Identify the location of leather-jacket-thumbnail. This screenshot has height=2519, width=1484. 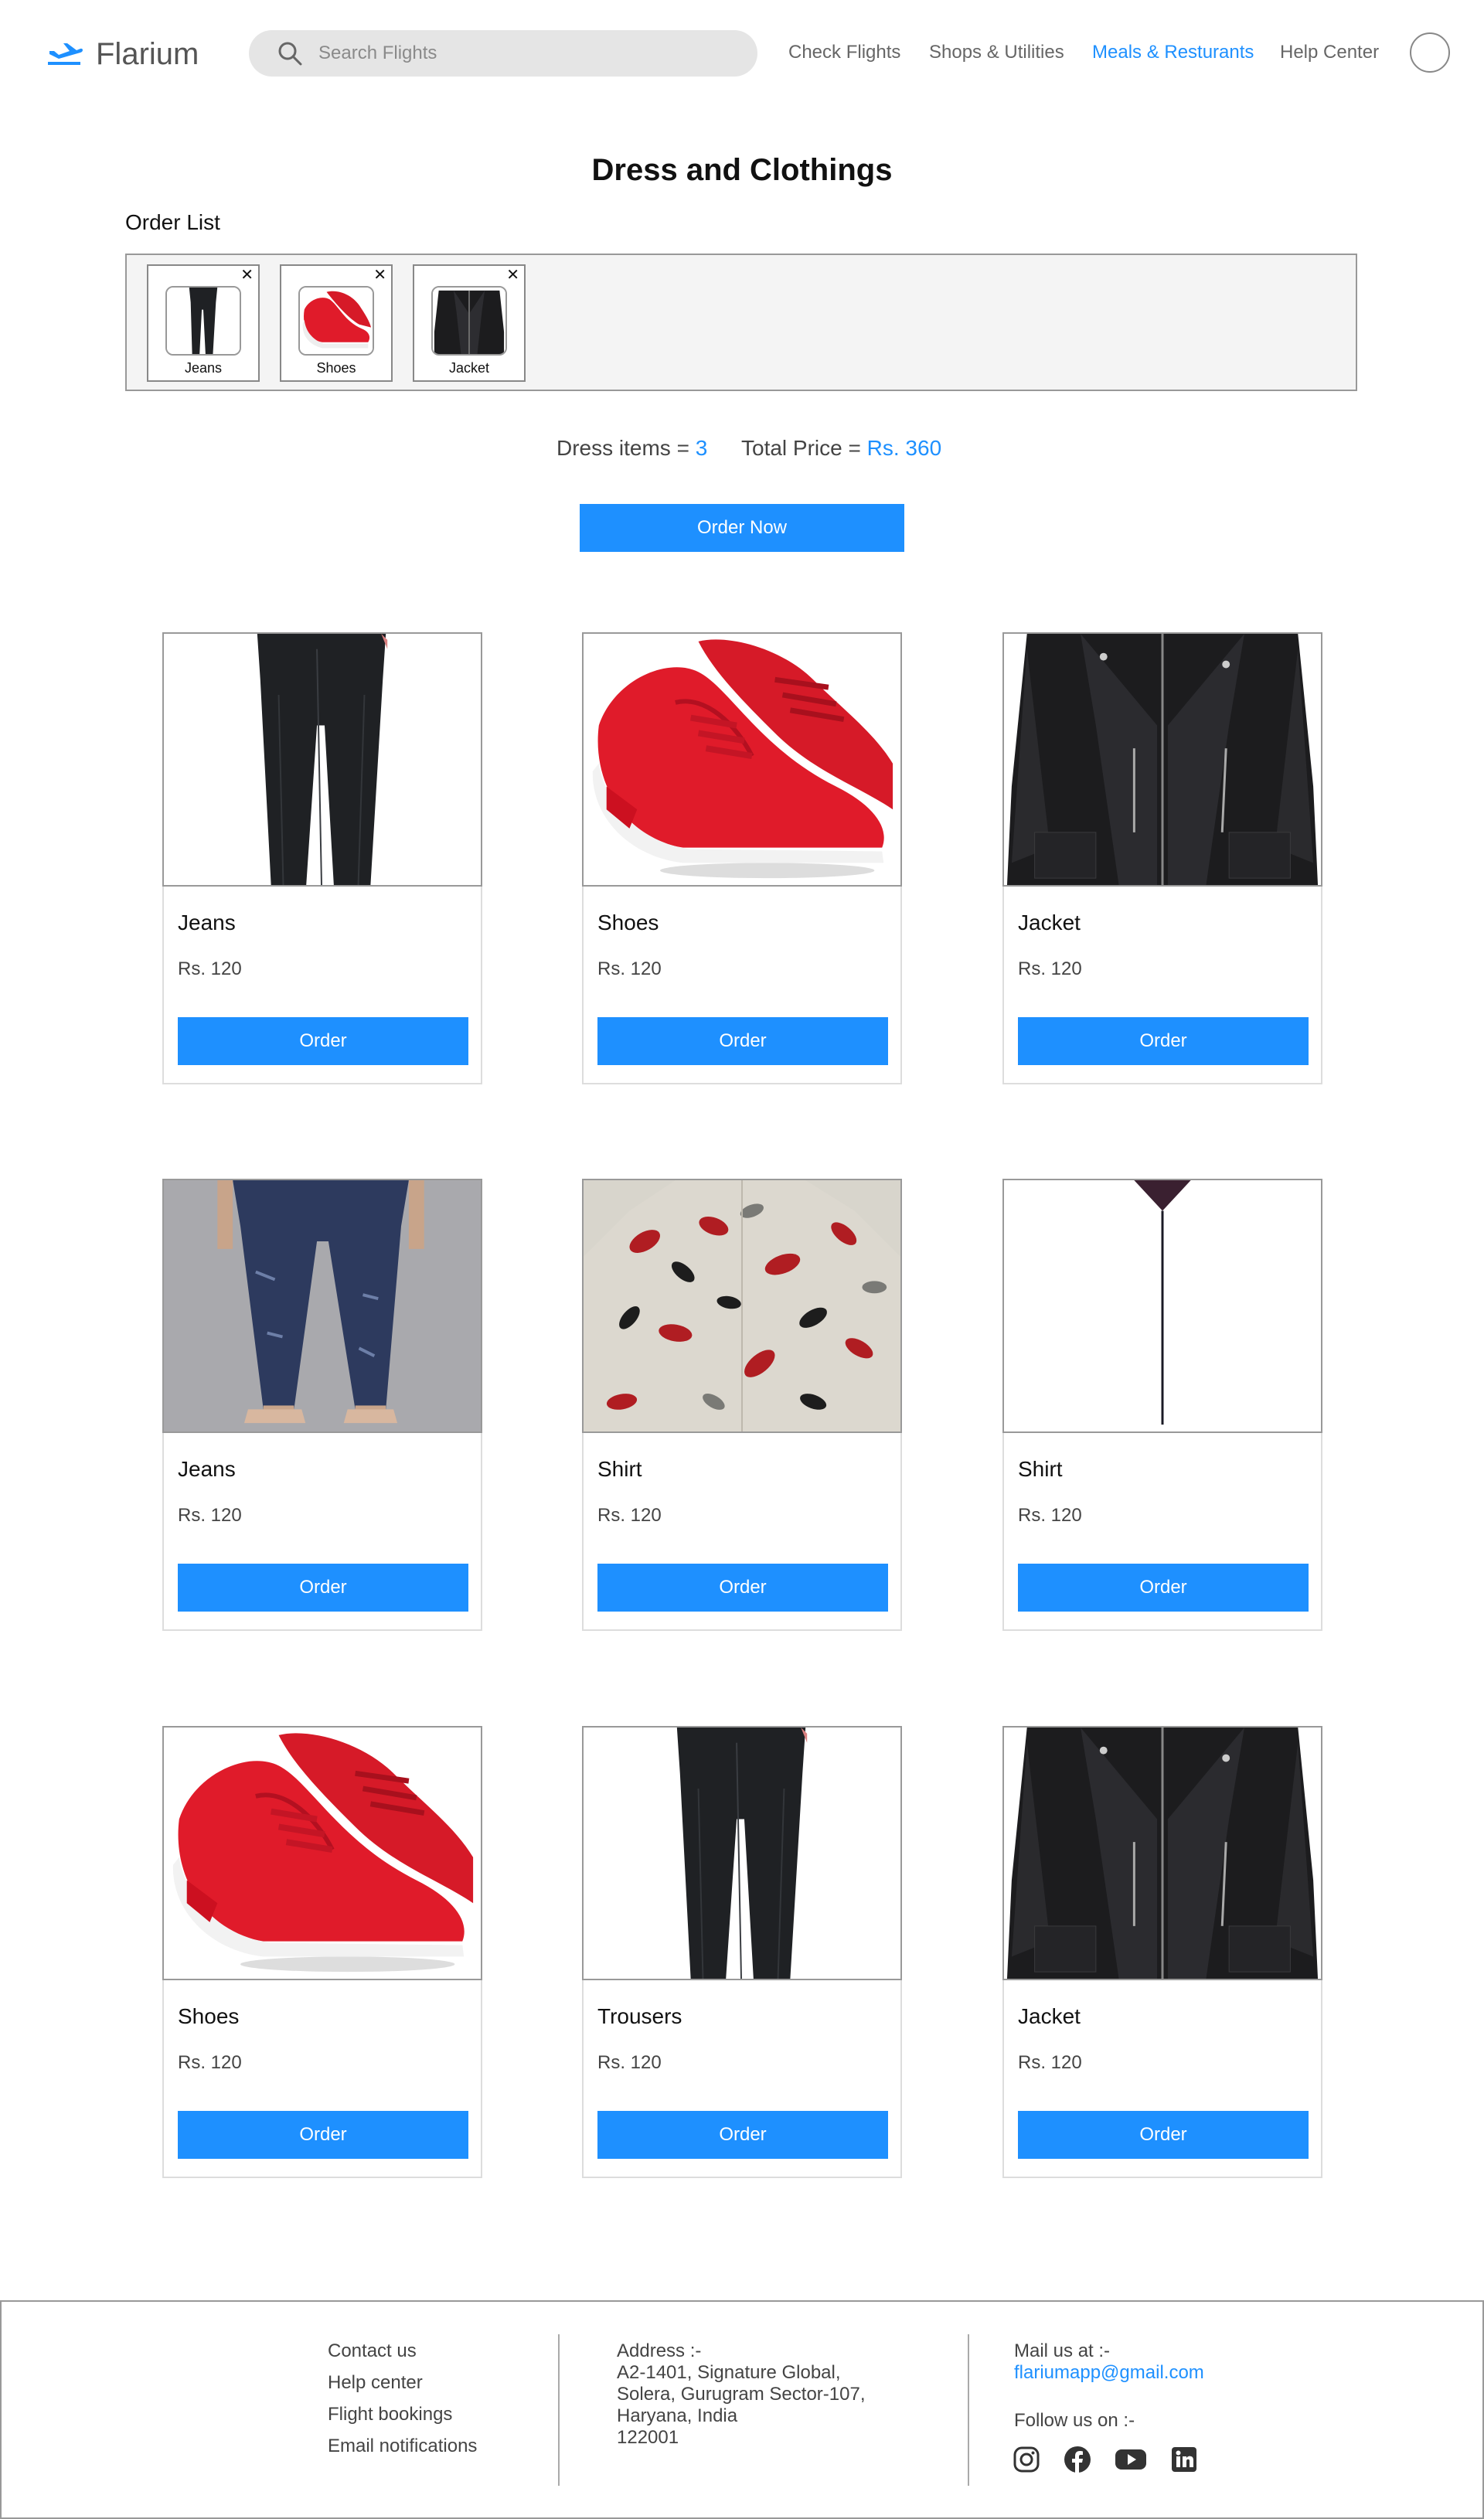
(469, 321).